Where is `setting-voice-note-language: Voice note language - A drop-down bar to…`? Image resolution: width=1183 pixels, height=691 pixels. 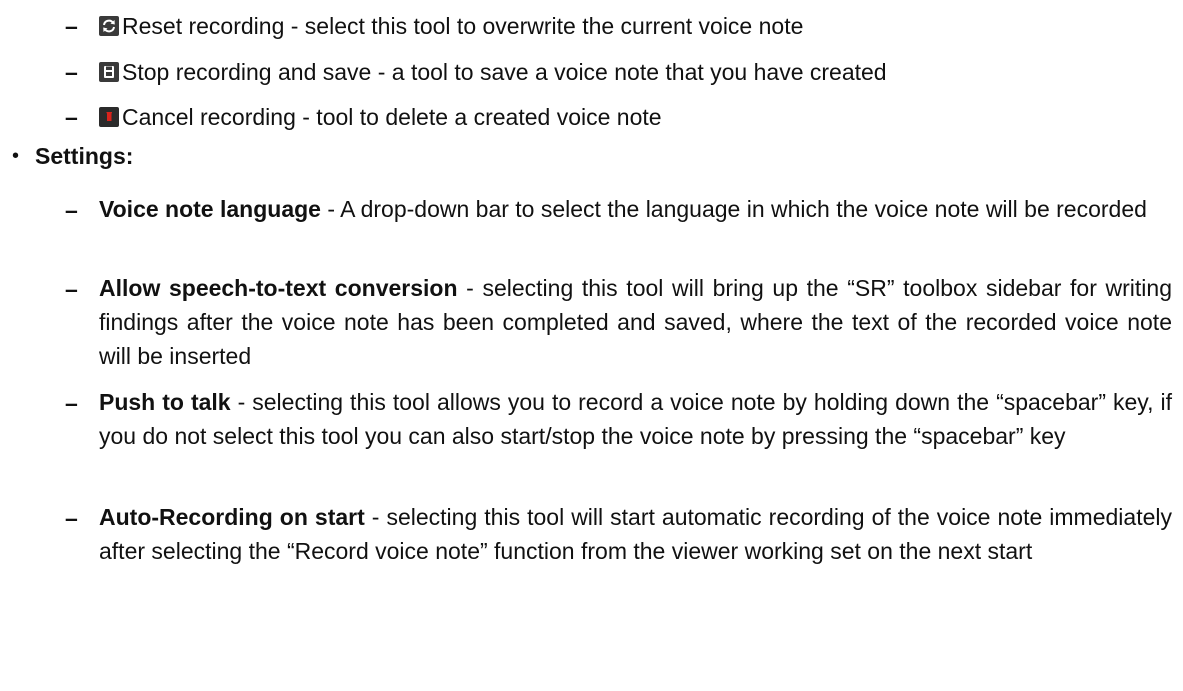 setting-voice-note-language: Voice note language - A drop-down bar to… is located at coordinates (635, 209).